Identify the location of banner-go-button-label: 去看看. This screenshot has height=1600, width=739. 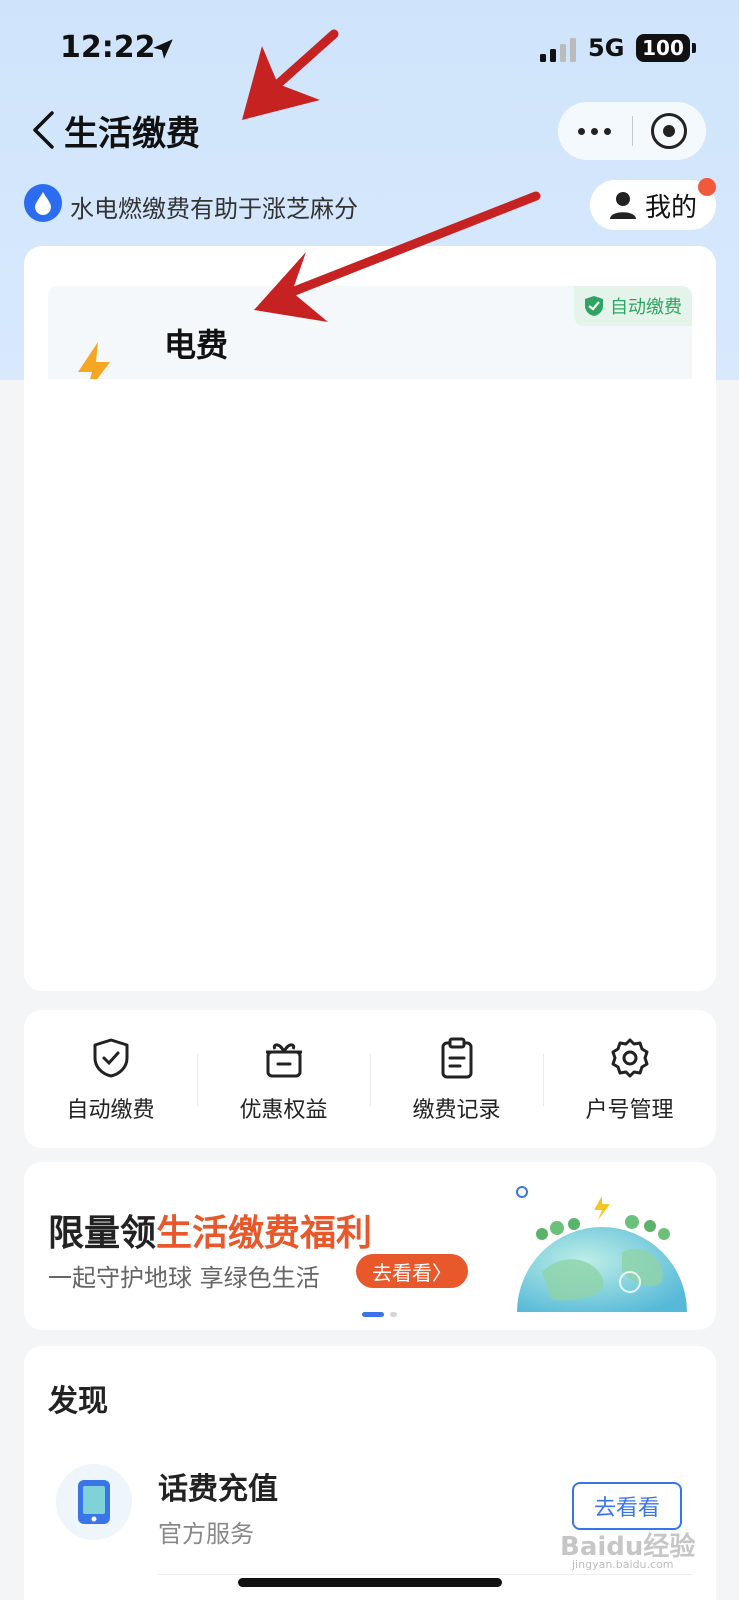
(402, 1272).